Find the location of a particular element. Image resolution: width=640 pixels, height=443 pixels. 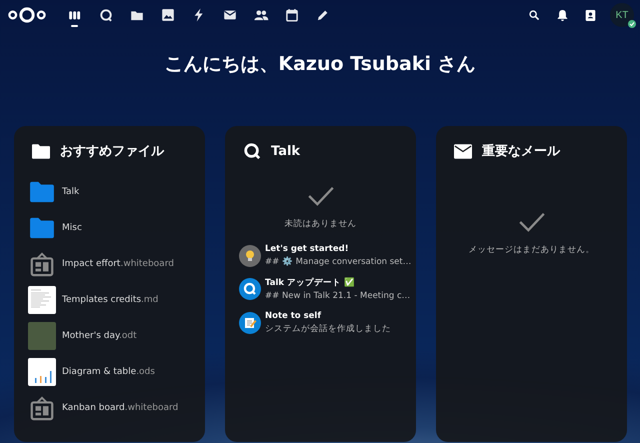

file-name: Diagram & table.ods is located at coordinates (108, 372).